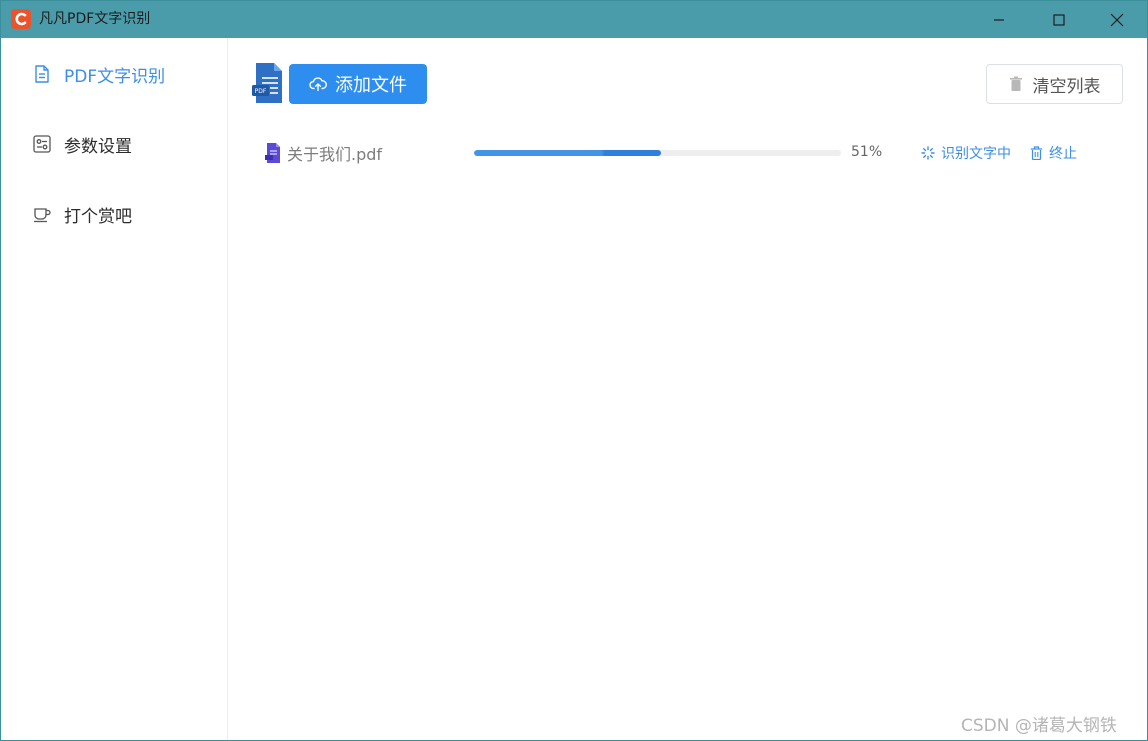  What do you see at coordinates (867, 152) in the screenshot?
I see `progress-percent: 51%` at bounding box center [867, 152].